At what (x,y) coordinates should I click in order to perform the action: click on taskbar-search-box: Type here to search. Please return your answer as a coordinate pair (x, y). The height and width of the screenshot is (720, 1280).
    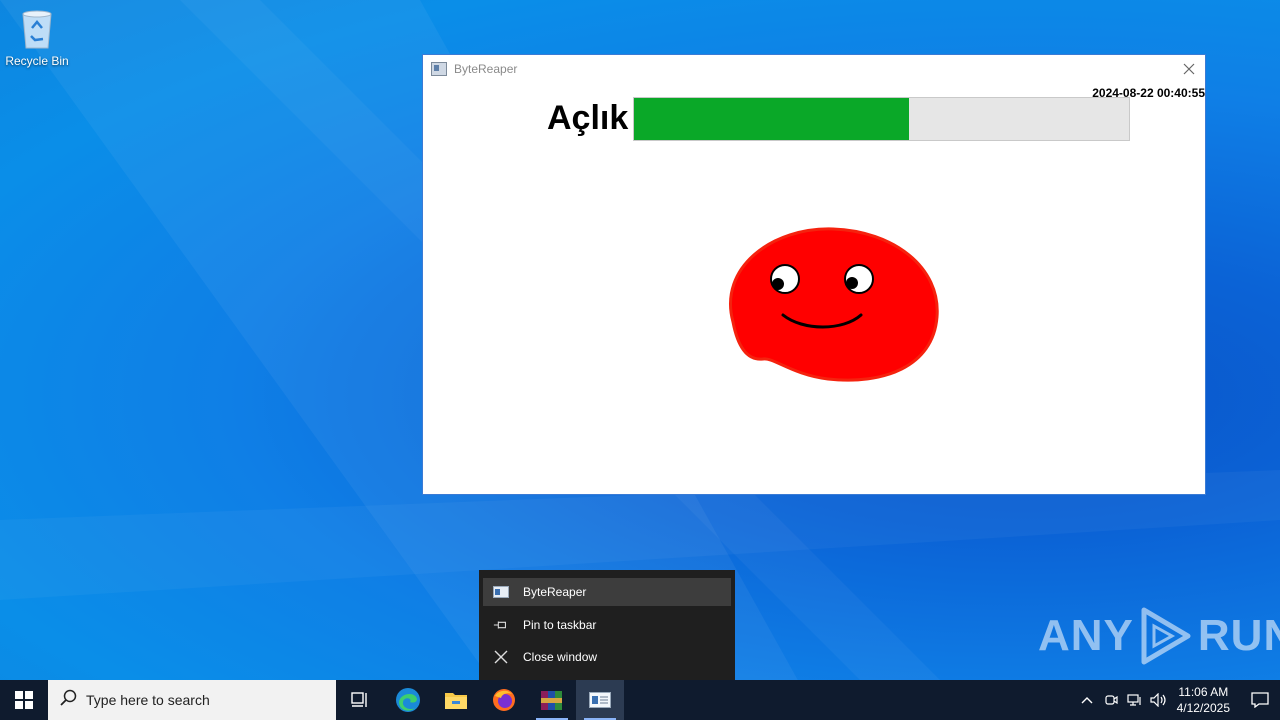
    Looking at the image, I should click on (192, 700).